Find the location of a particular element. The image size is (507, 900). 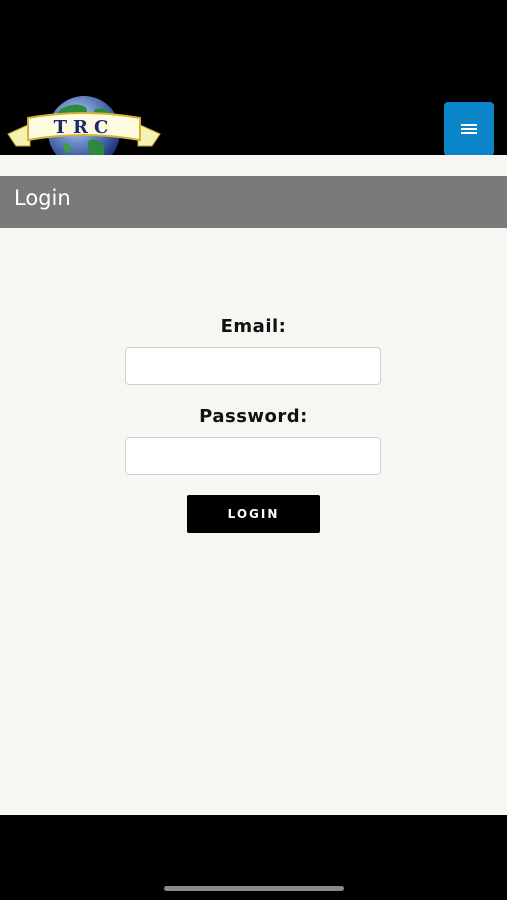

login-button: LOGIN is located at coordinates (253, 514).